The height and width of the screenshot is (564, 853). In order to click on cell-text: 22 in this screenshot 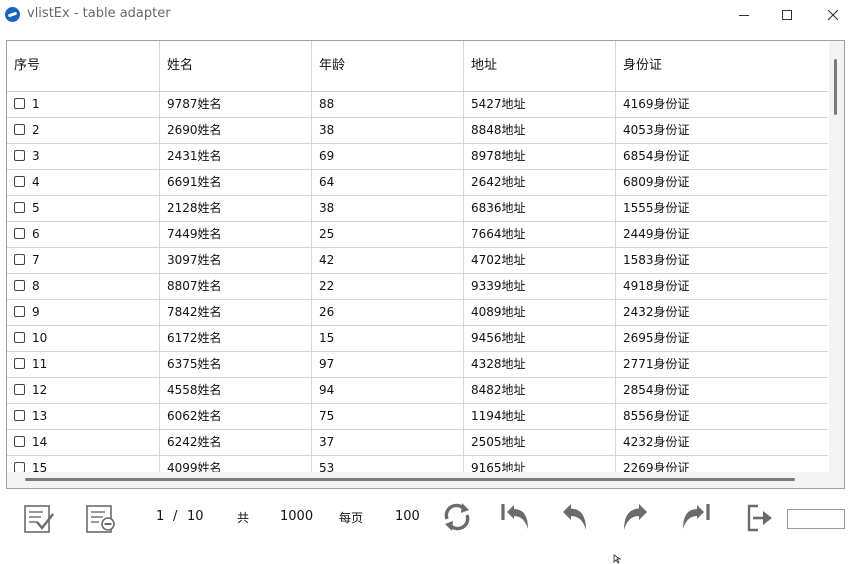, I will do `click(327, 286)`.